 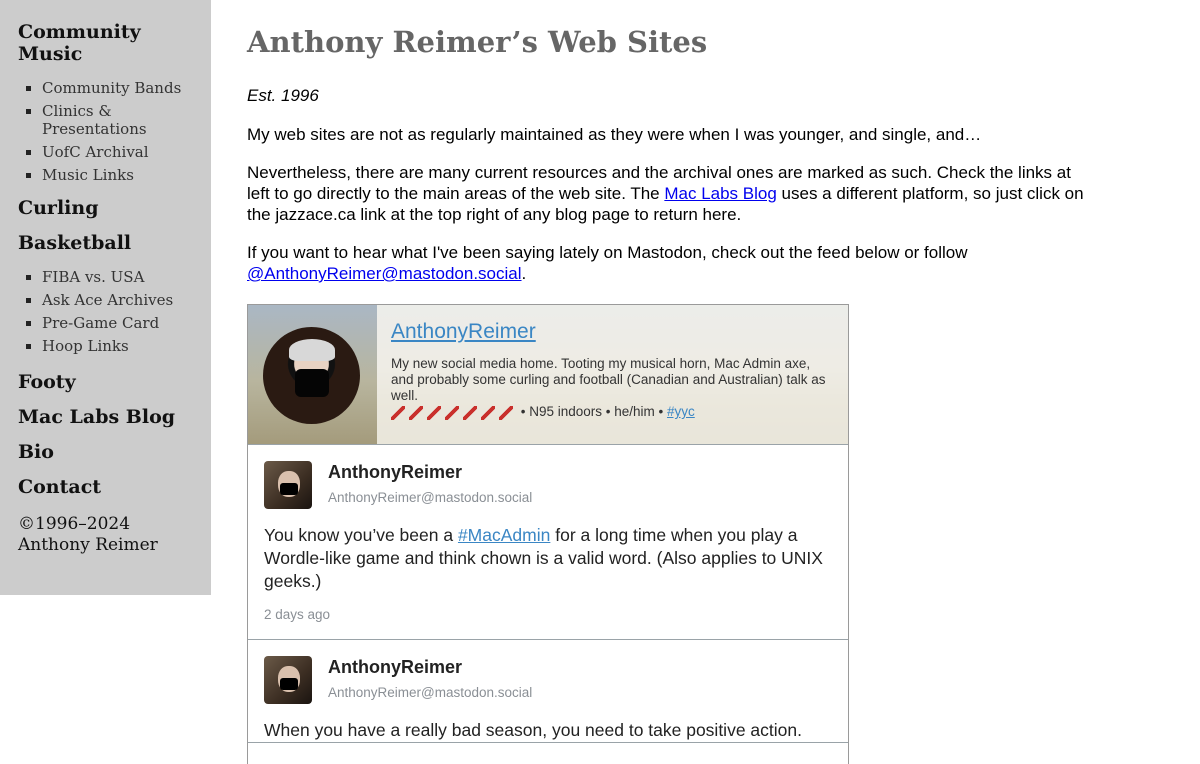 I want to click on profile-meta: • N95 indoors • he/him •, so click(x=592, y=411).